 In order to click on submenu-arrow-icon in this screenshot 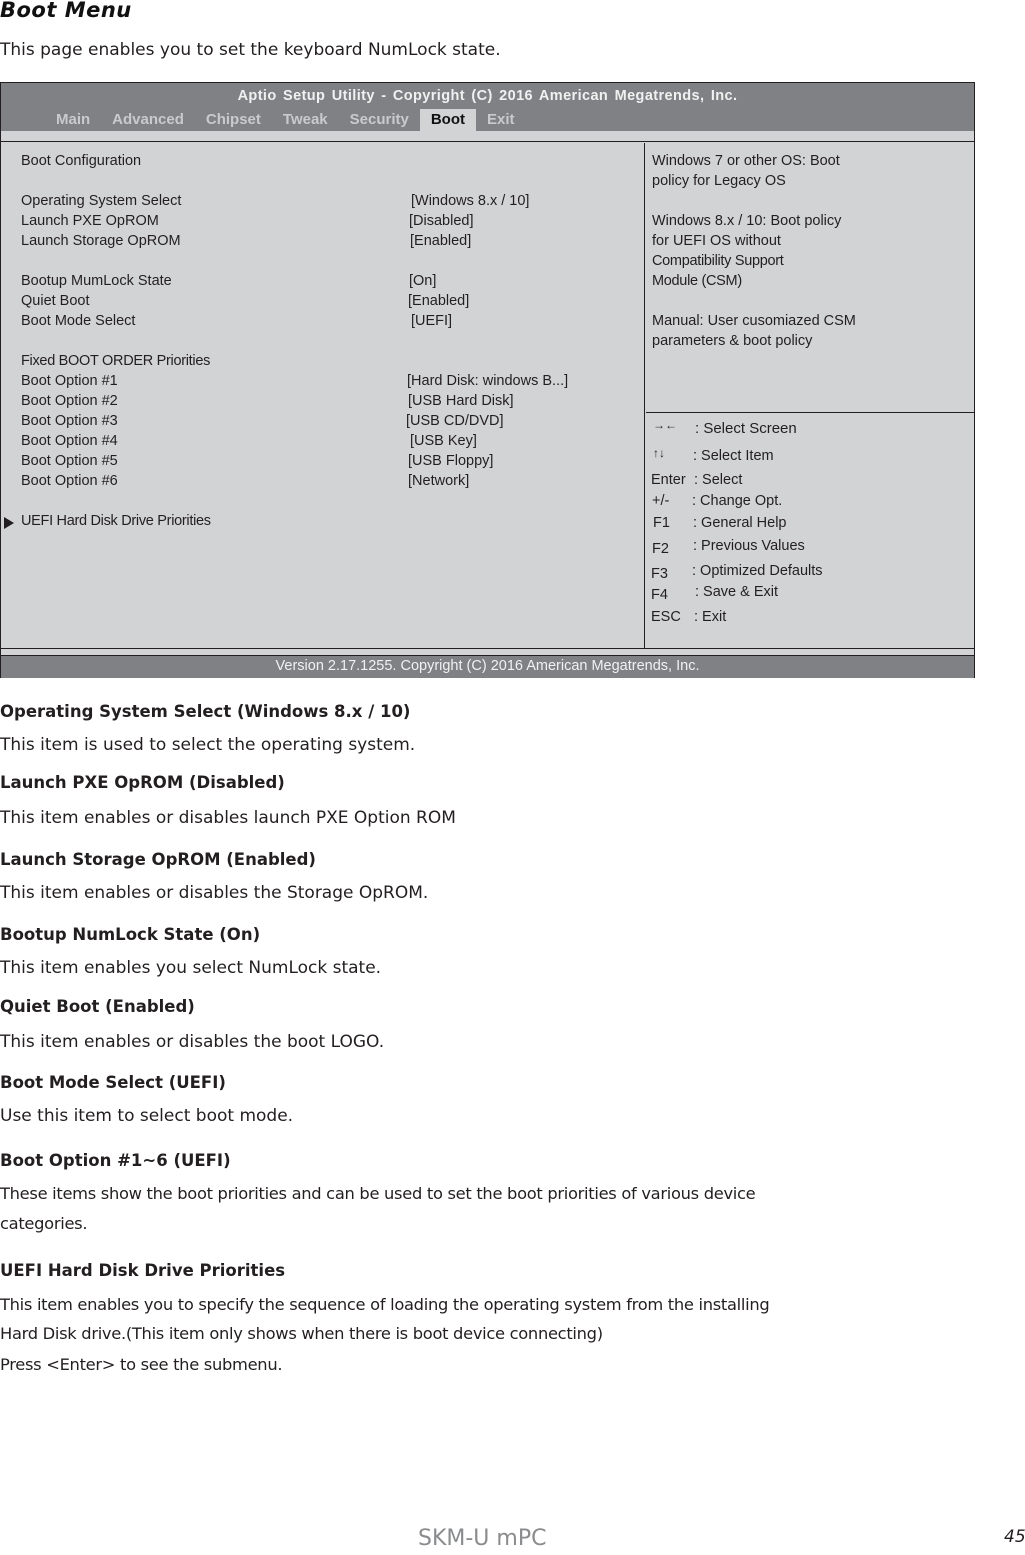, I will do `click(9, 523)`.